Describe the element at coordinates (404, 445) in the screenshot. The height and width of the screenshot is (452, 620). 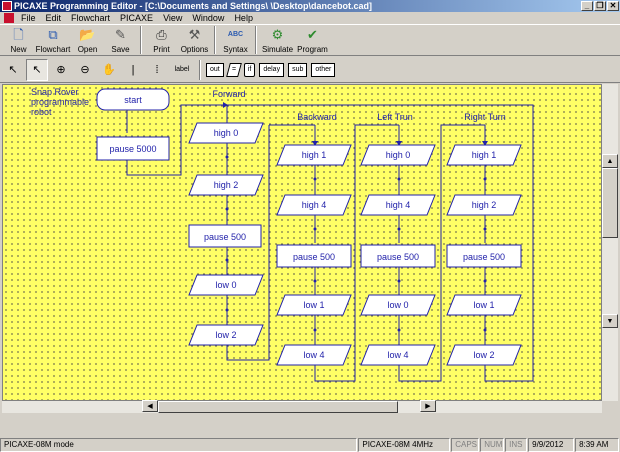
I see `status-chip: PICAXE-08M 4MHz` at that location.